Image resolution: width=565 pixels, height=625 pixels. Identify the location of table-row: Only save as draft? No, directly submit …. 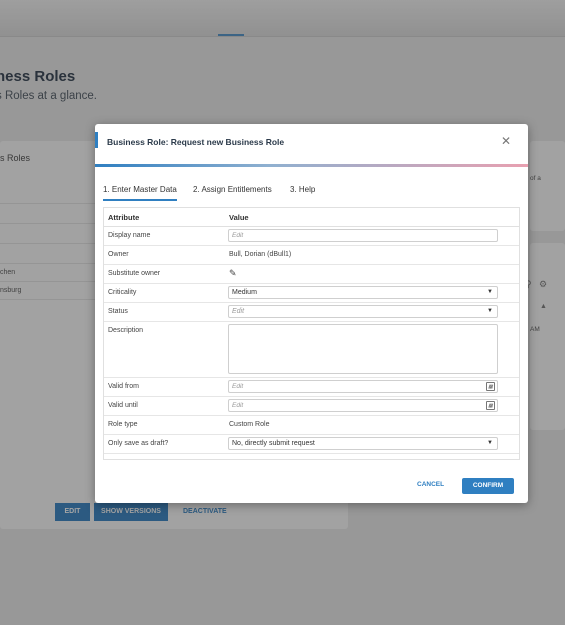
(311, 444).